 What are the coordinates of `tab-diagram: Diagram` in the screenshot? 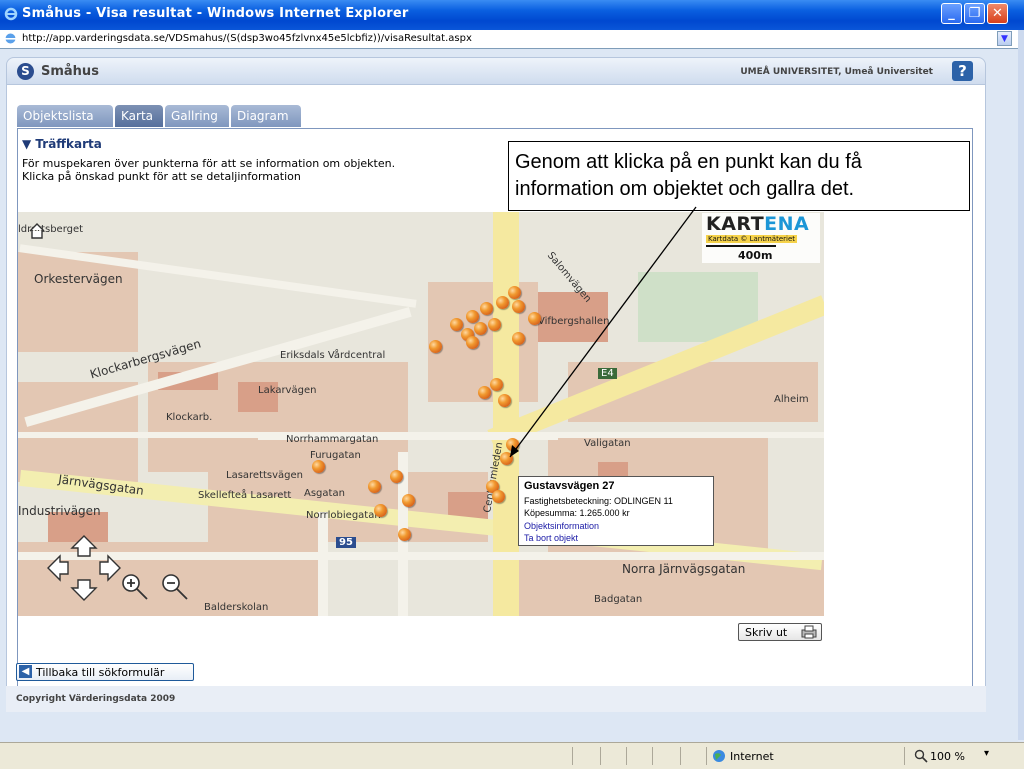 It's located at (266, 116).